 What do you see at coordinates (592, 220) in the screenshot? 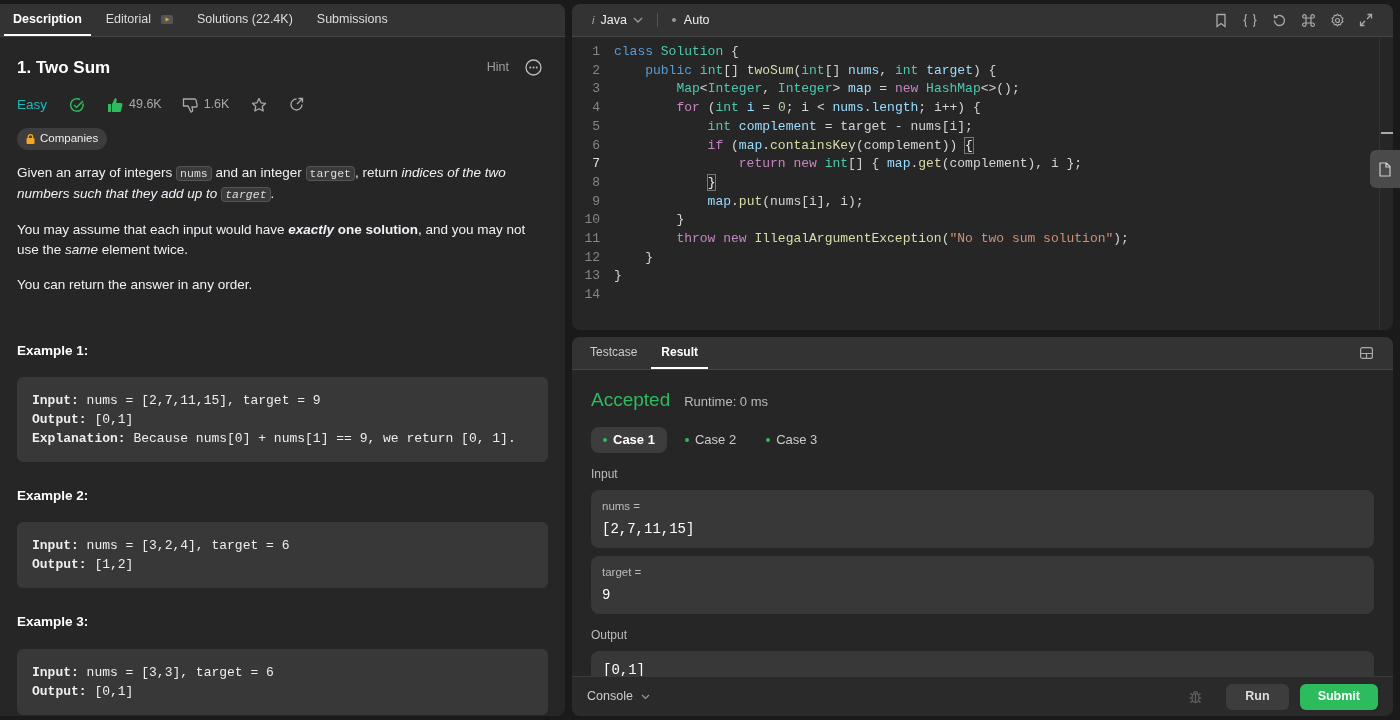
I see `line-number: 10` at bounding box center [592, 220].